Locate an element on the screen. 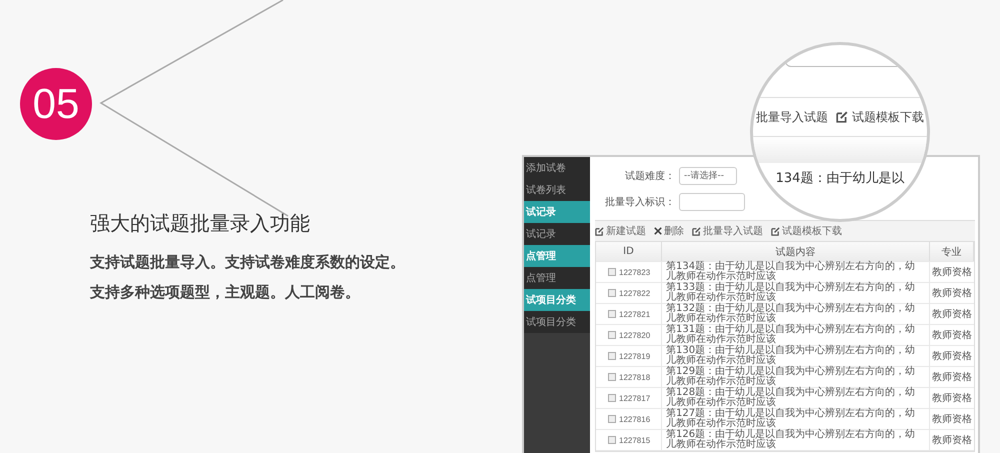 Image resolution: width=1000 pixels, height=453 pixels. id-cell: 1227816 is located at coordinates (634, 419).